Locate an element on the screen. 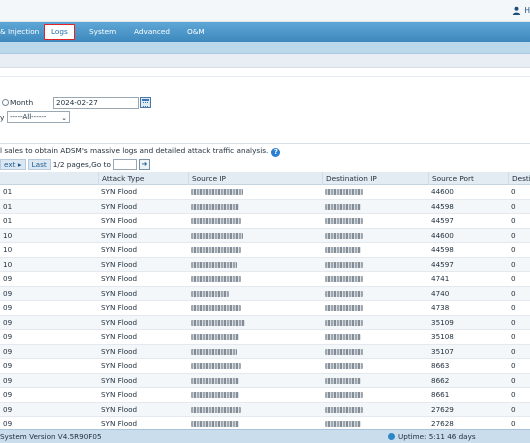 The width and height of the screenshot is (530, 443). column-header-time is located at coordinates (49, 178).